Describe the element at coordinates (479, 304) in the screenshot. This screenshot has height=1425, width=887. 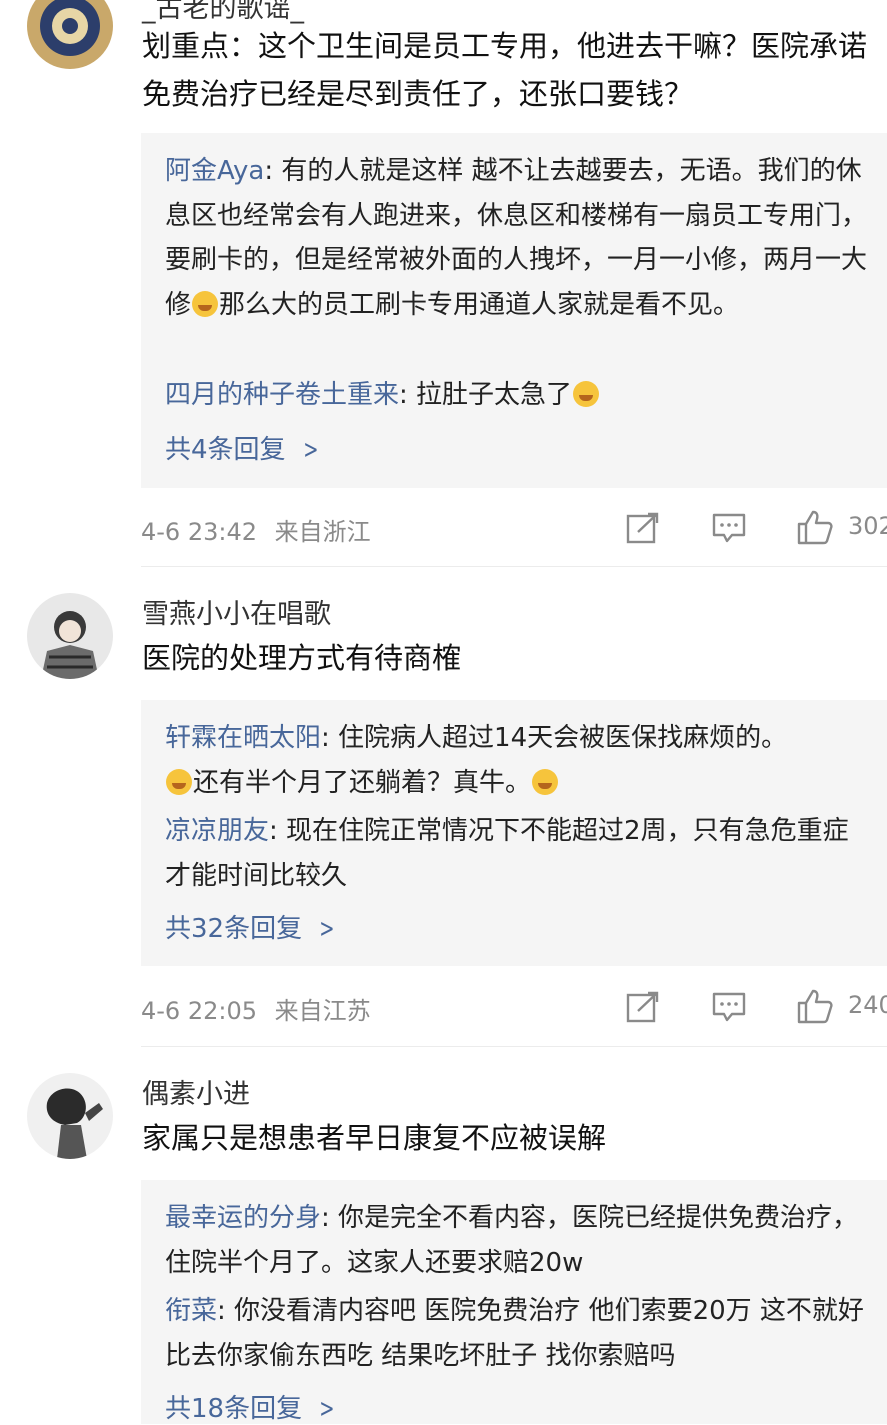
I see `reply-text-cont: 那么大的员工刷卡专用通道人家就是看不见。` at that location.